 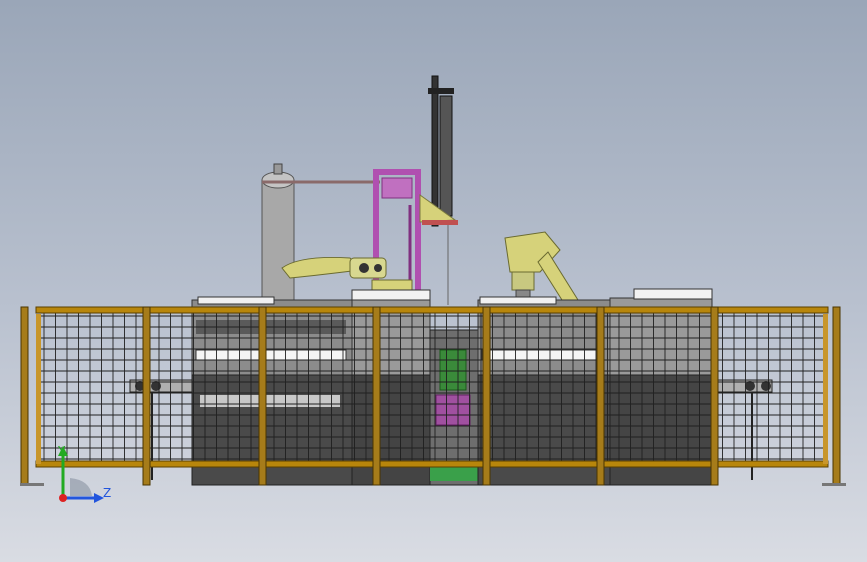 I want to click on left-robot-arm, so click(x=347, y=275).